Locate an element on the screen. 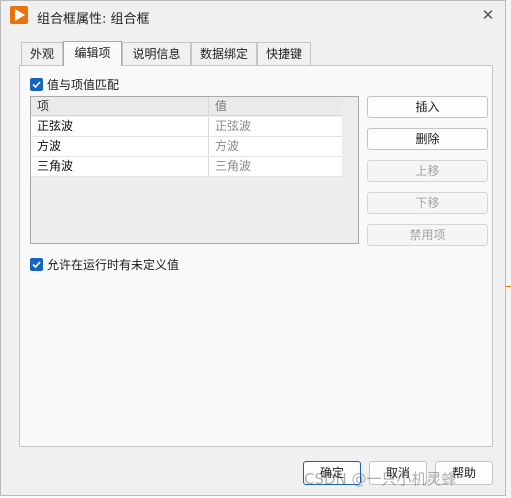 This screenshot has width=511, height=498. table-row: 三角波 三角波 is located at coordinates (186, 167).